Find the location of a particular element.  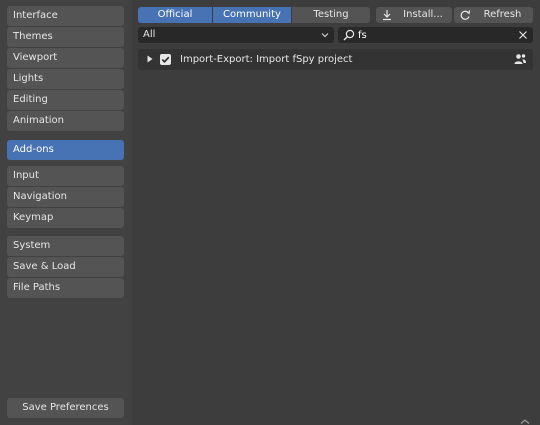

search-input is located at coordinates (433, 35).